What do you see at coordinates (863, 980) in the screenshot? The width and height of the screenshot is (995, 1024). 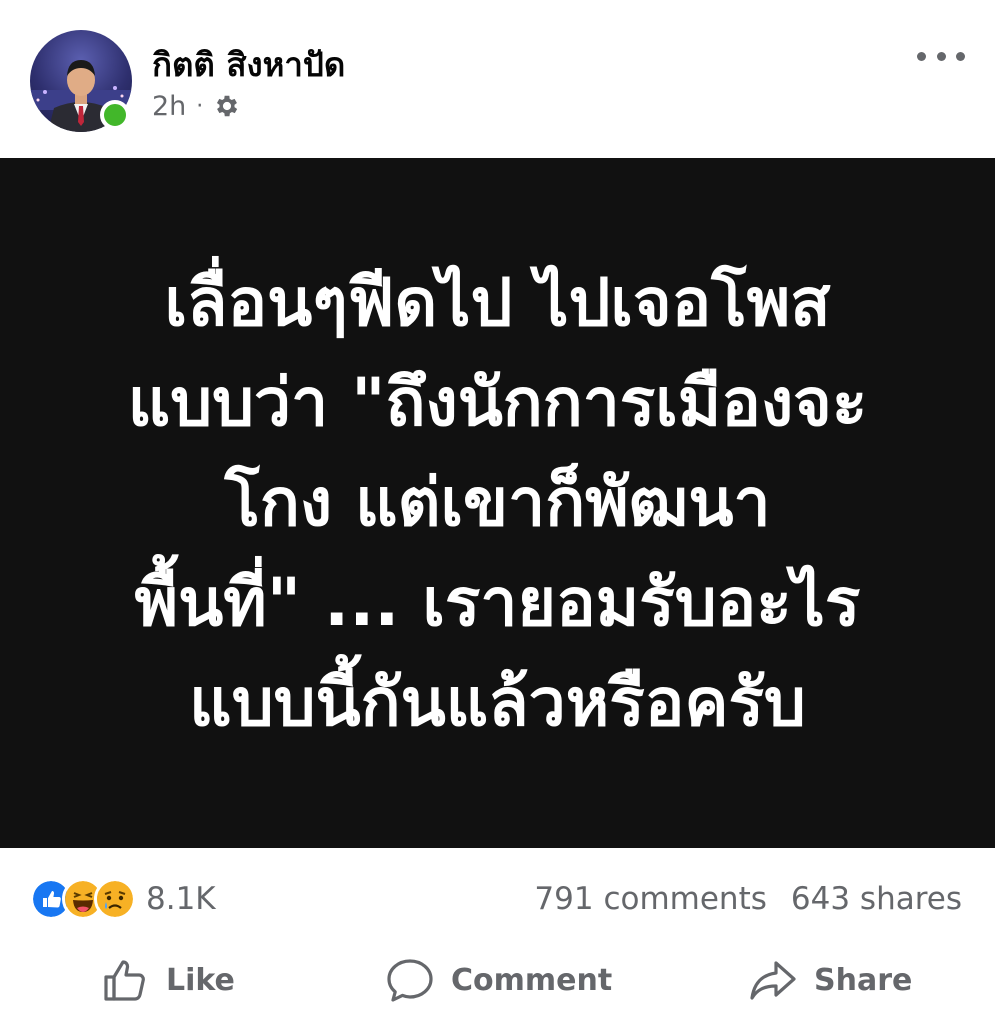 I see `share-label: Share` at bounding box center [863, 980].